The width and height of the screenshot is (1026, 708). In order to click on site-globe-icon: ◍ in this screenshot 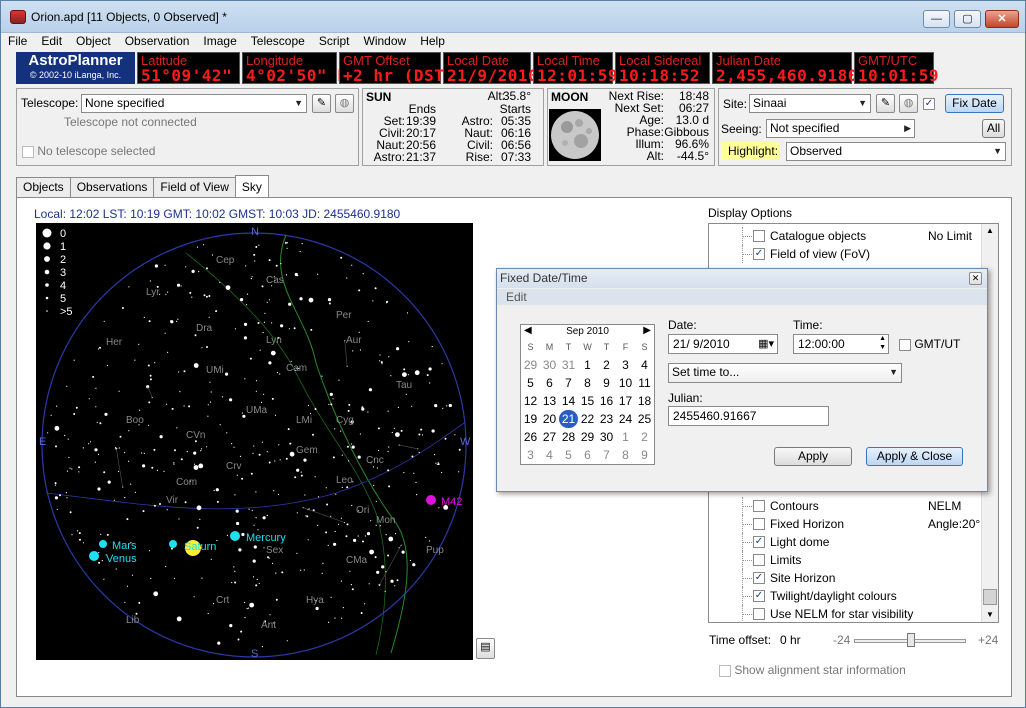, I will do `click(908, 103)`.